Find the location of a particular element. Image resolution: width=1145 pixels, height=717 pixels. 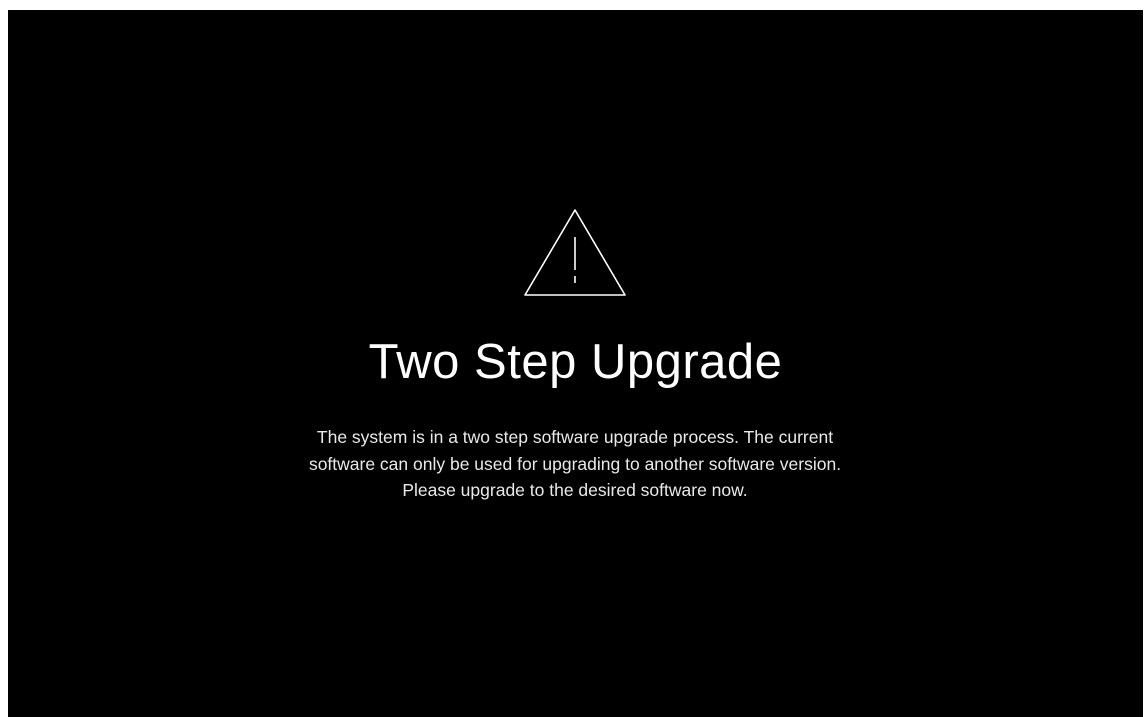

warning-triangle-icon is located at coordinates (575, 253).